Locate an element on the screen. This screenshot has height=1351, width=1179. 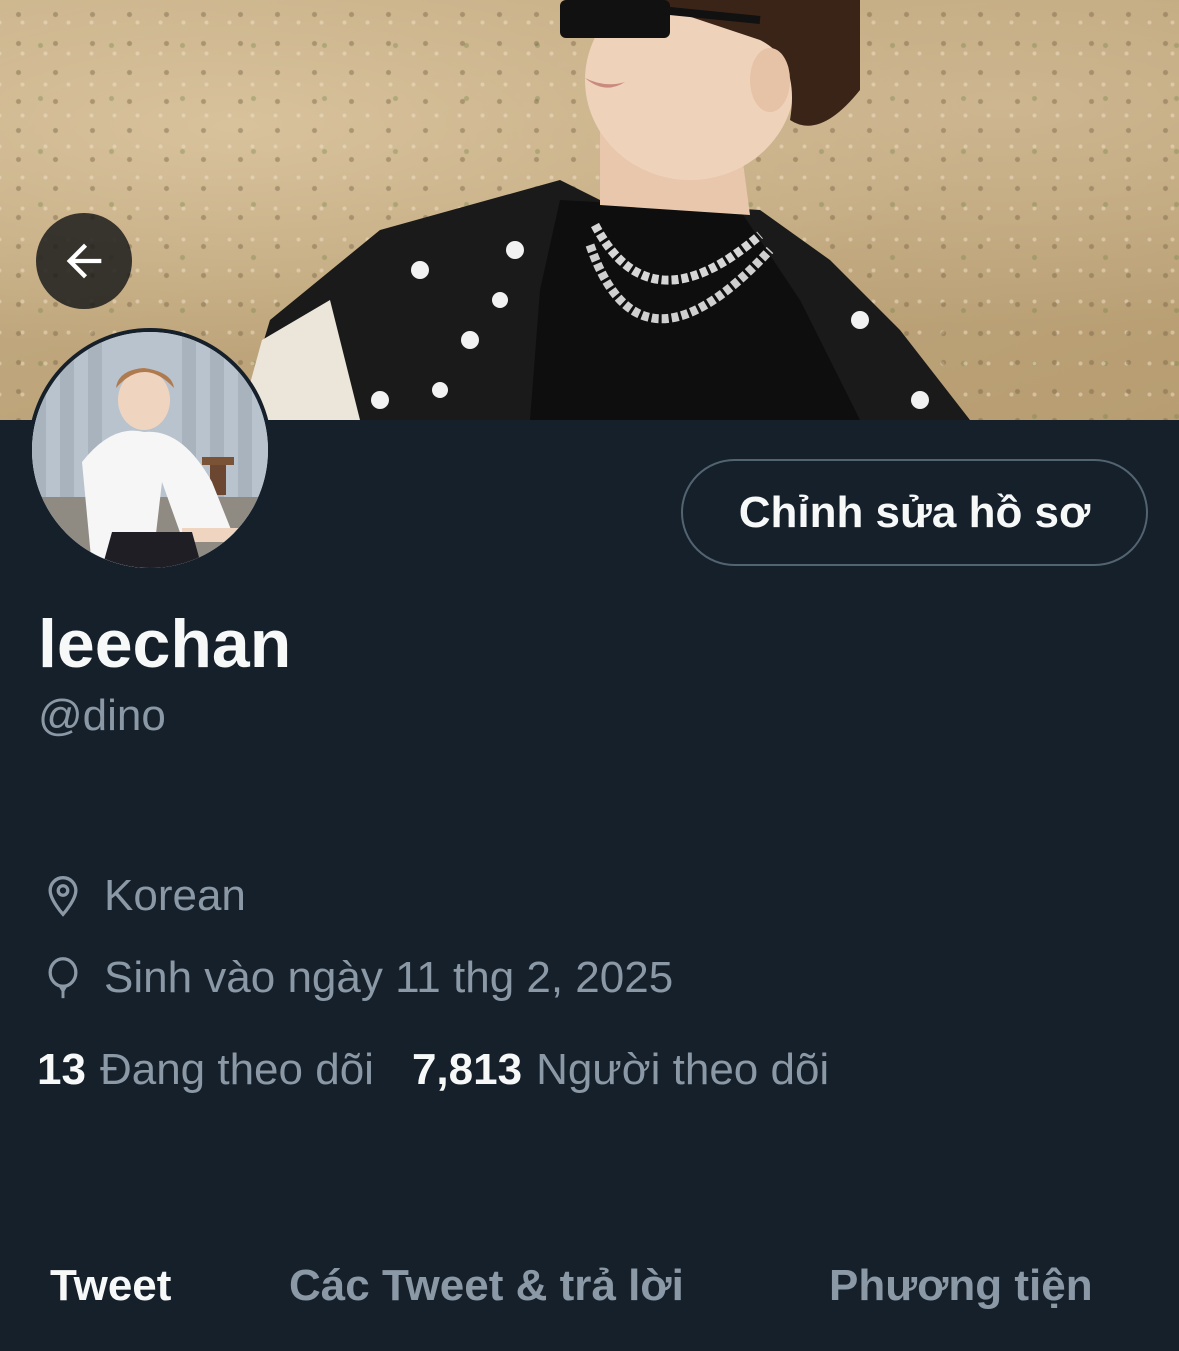
following-count: 13 is located at coordinates (61, 1069).